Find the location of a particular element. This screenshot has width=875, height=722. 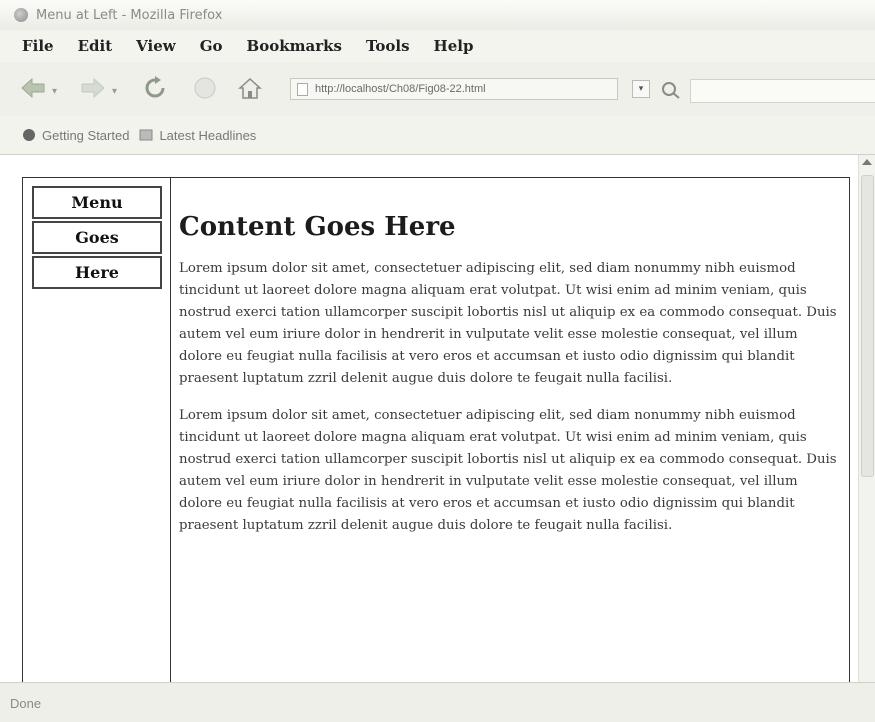

forward-arrow-icon is located at coordinates (93, 88).